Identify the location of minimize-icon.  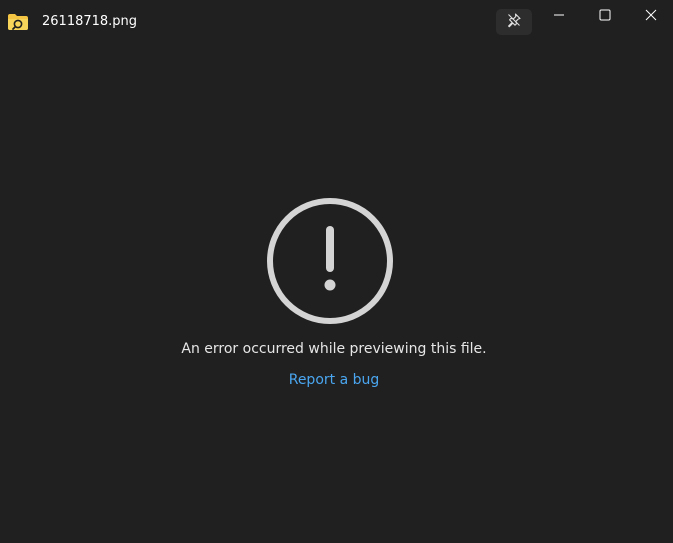
(559, 15).